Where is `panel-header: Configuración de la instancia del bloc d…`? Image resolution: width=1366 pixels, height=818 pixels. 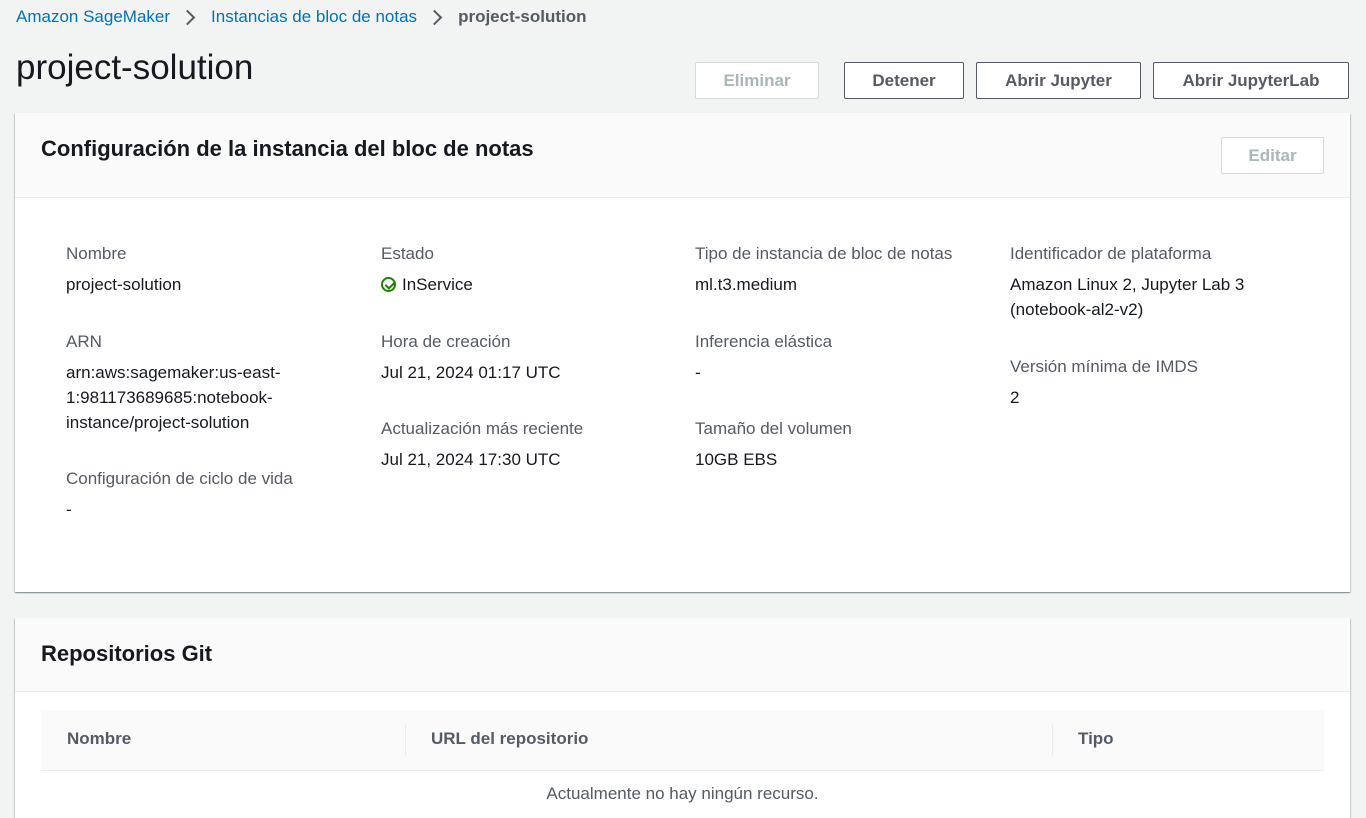
panel-header: Configuración de la instancia del bloc d… is located at coordinates (682, 155).